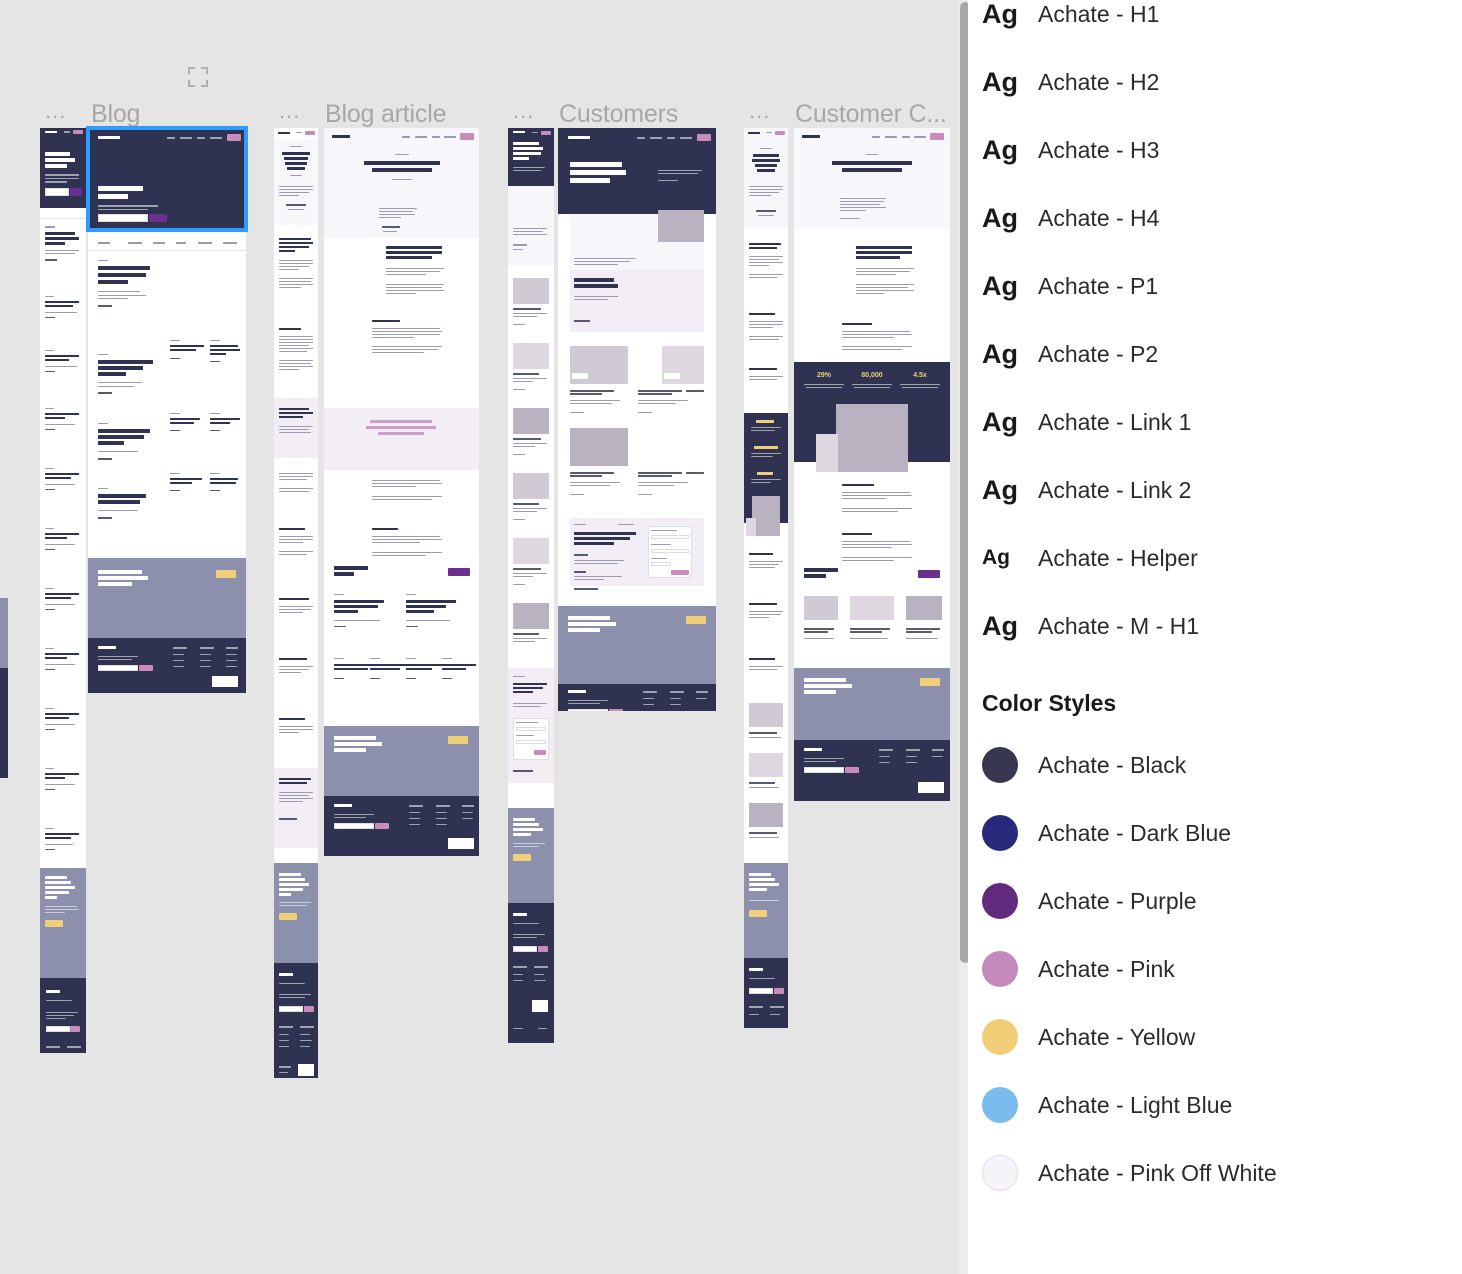 Image resolution: width=1462 pixels, height=1274 pixels. Describe the element at coordinates (531, 585) in the screenshot. I see `artboard-customers-mobile` at that location.